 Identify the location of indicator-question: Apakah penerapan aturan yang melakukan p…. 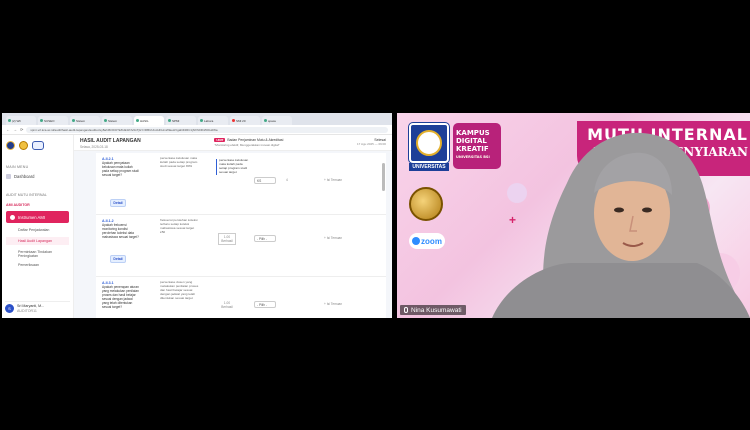
(120, 297).